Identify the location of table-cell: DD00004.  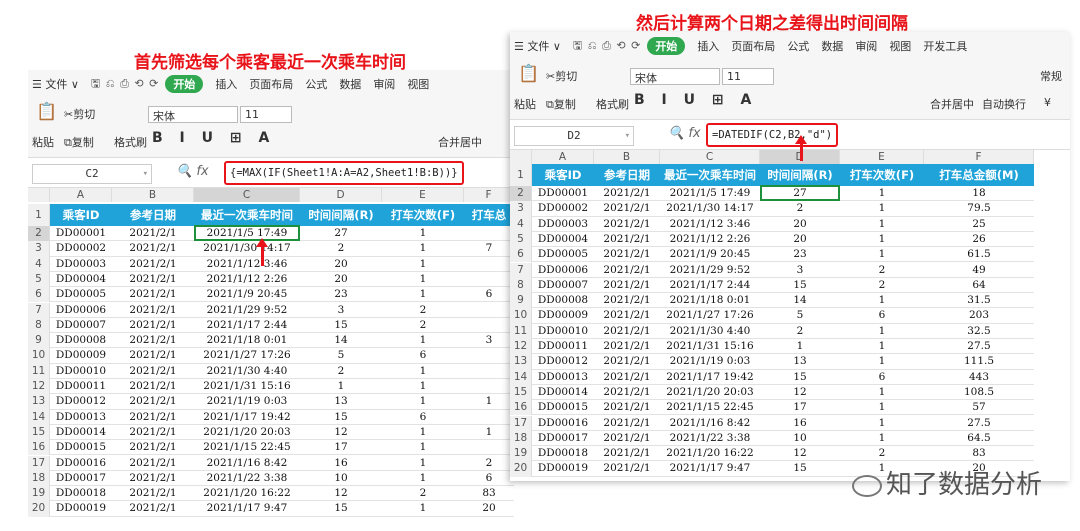
(563, 239).